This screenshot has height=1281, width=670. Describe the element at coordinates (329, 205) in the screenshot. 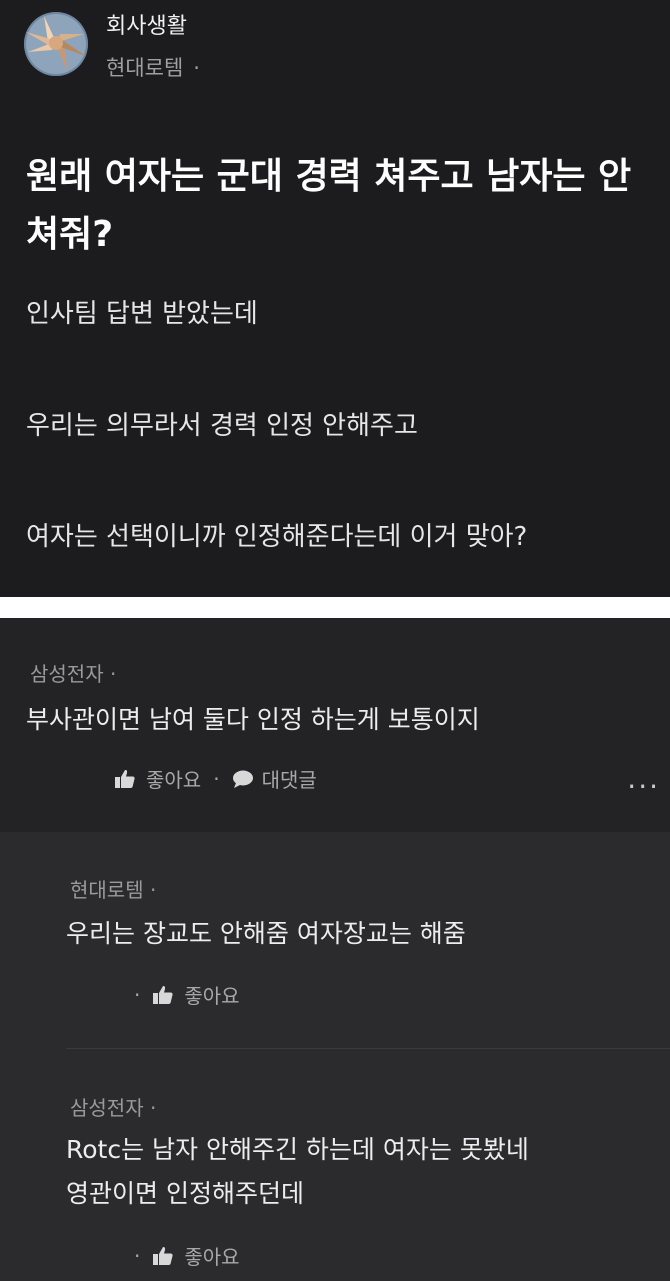

I see `post-title: 원래 여자는 군대 경력 쳐주고 남자는 안쳐줘?` at that location.